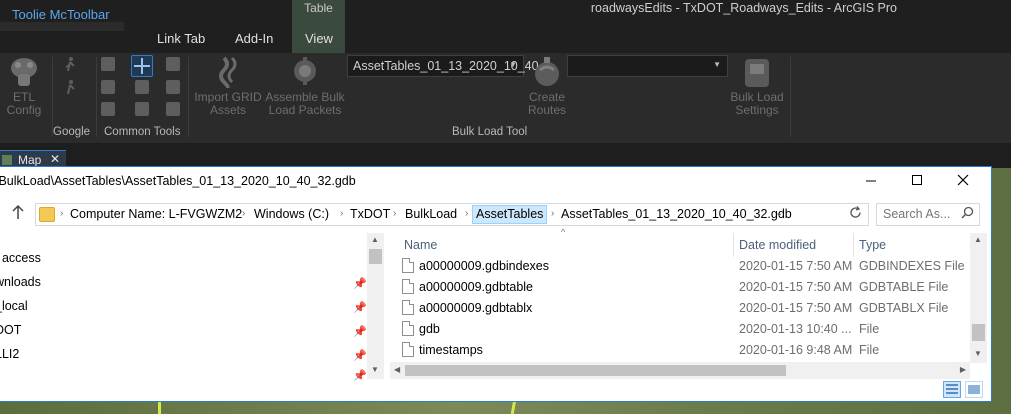 Image resolution: width=1011 pixels, height=414 pixels. Describe the element at coordinates (680, 329) in the screenshot. I see `file-row: gdb 2020-01-13 10:40 ... File` at that location.